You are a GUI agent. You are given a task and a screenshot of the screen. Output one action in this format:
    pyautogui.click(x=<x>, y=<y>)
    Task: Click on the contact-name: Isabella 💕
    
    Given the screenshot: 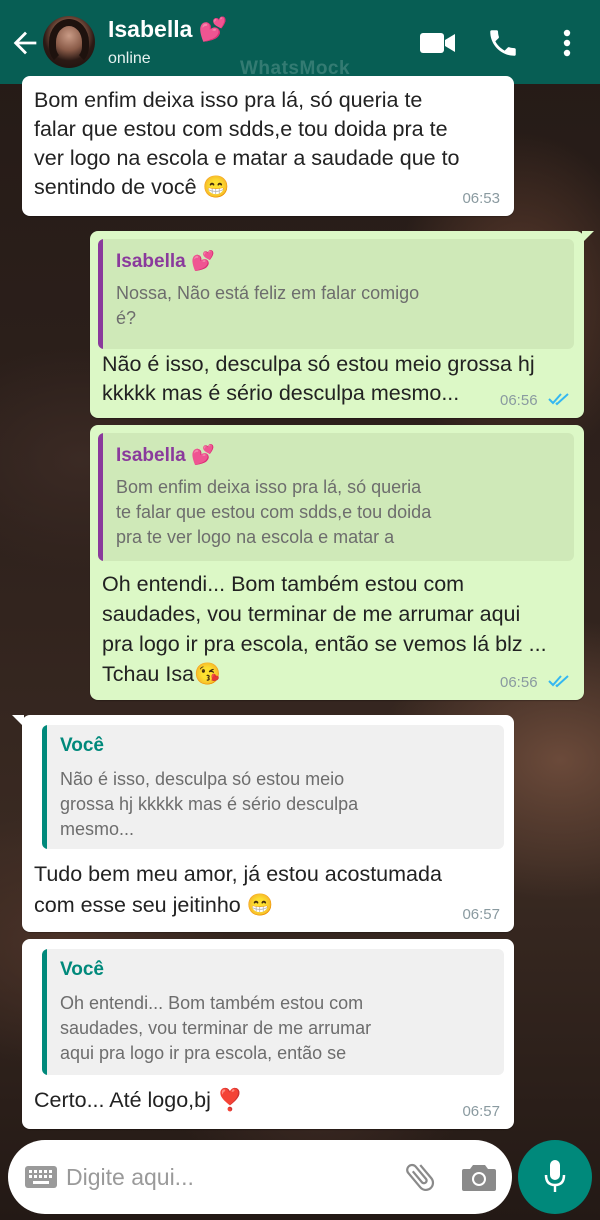 What is the action you would take?
    pyautogui.click(x=167, y=29)
    